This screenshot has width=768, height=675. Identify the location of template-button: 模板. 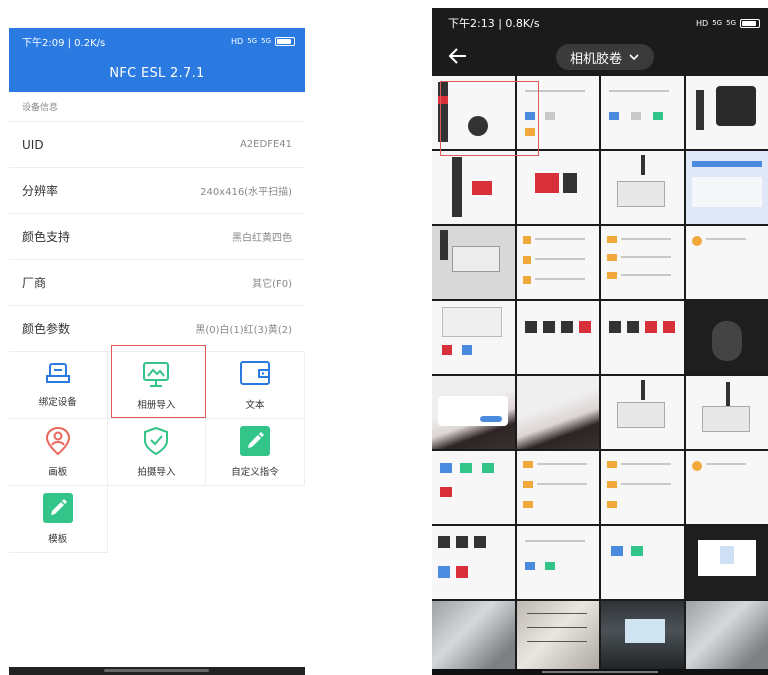
(58, 519).